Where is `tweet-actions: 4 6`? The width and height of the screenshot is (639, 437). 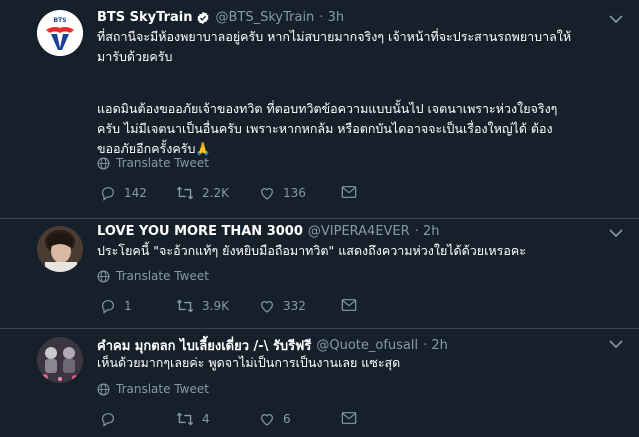 tweet-actions: 4 6 is located at coordinates (250, 421).